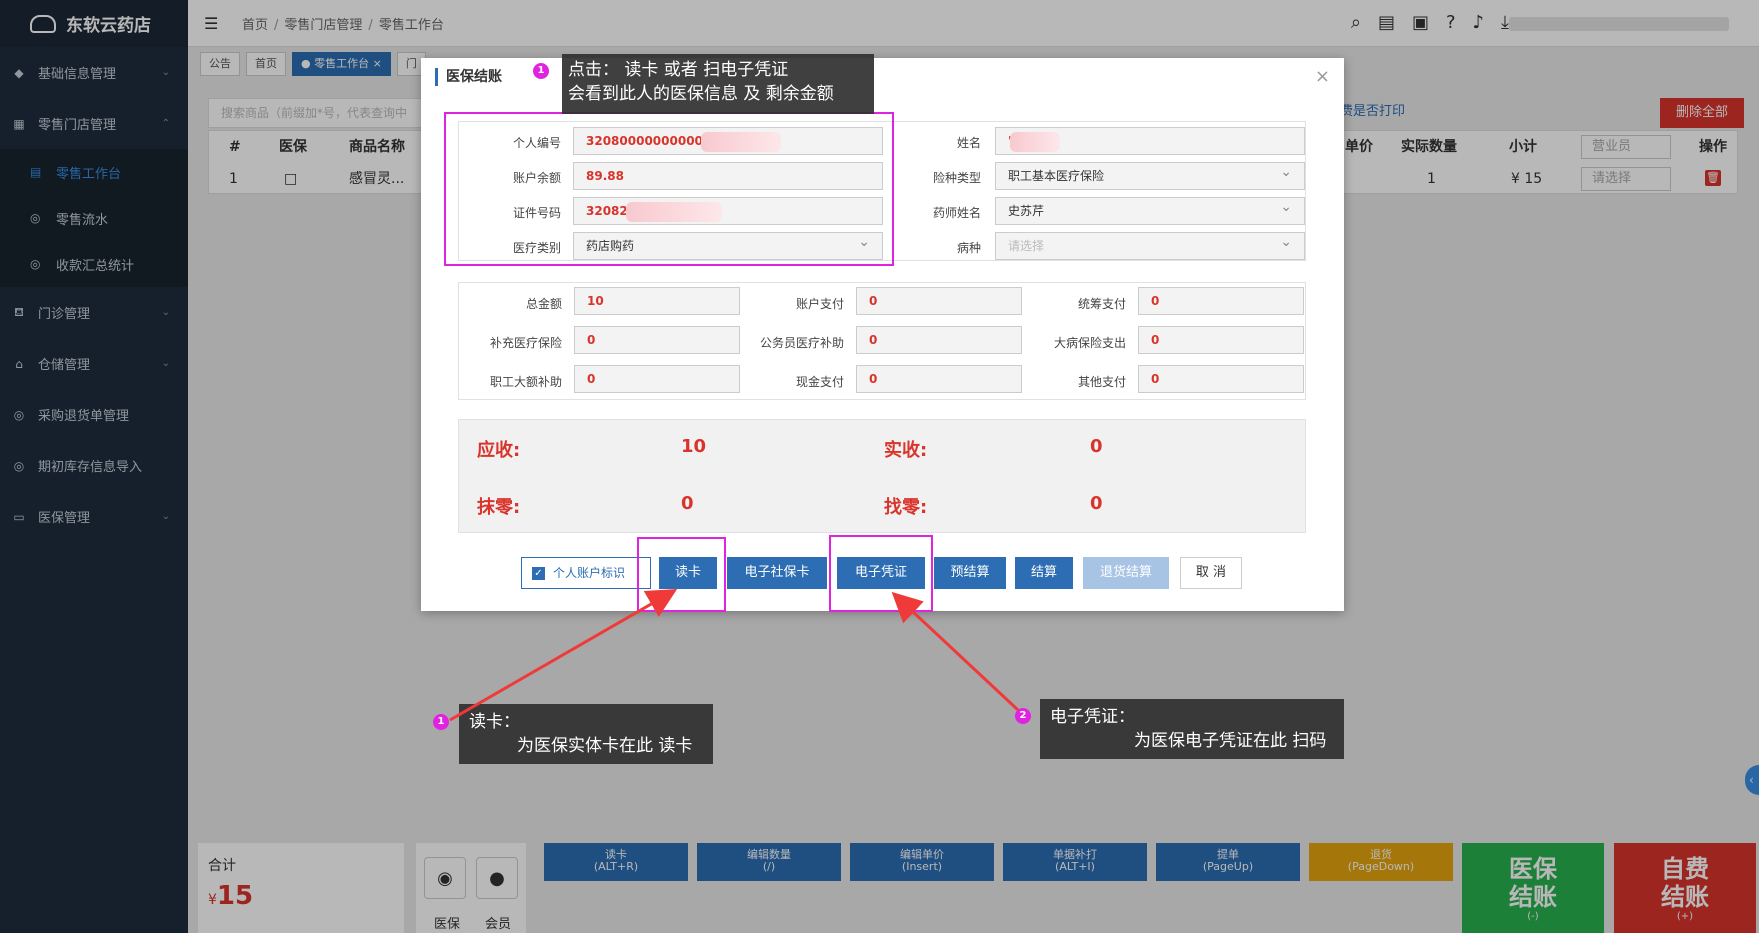 Image resolution: width=1759 pixels, height=933 pixels. Describe the element at coordinates (955, 651) in the screenshot. I see `e-voucher-arrow` at that location.